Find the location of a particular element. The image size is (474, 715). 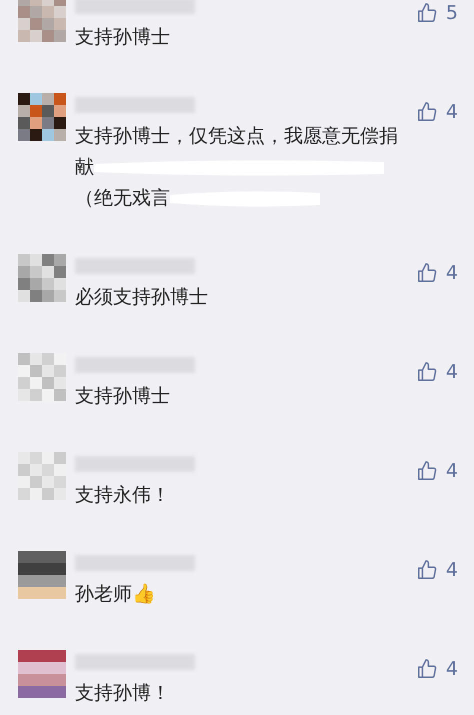

comment-text: 献 is located at coordinates (84, 167).